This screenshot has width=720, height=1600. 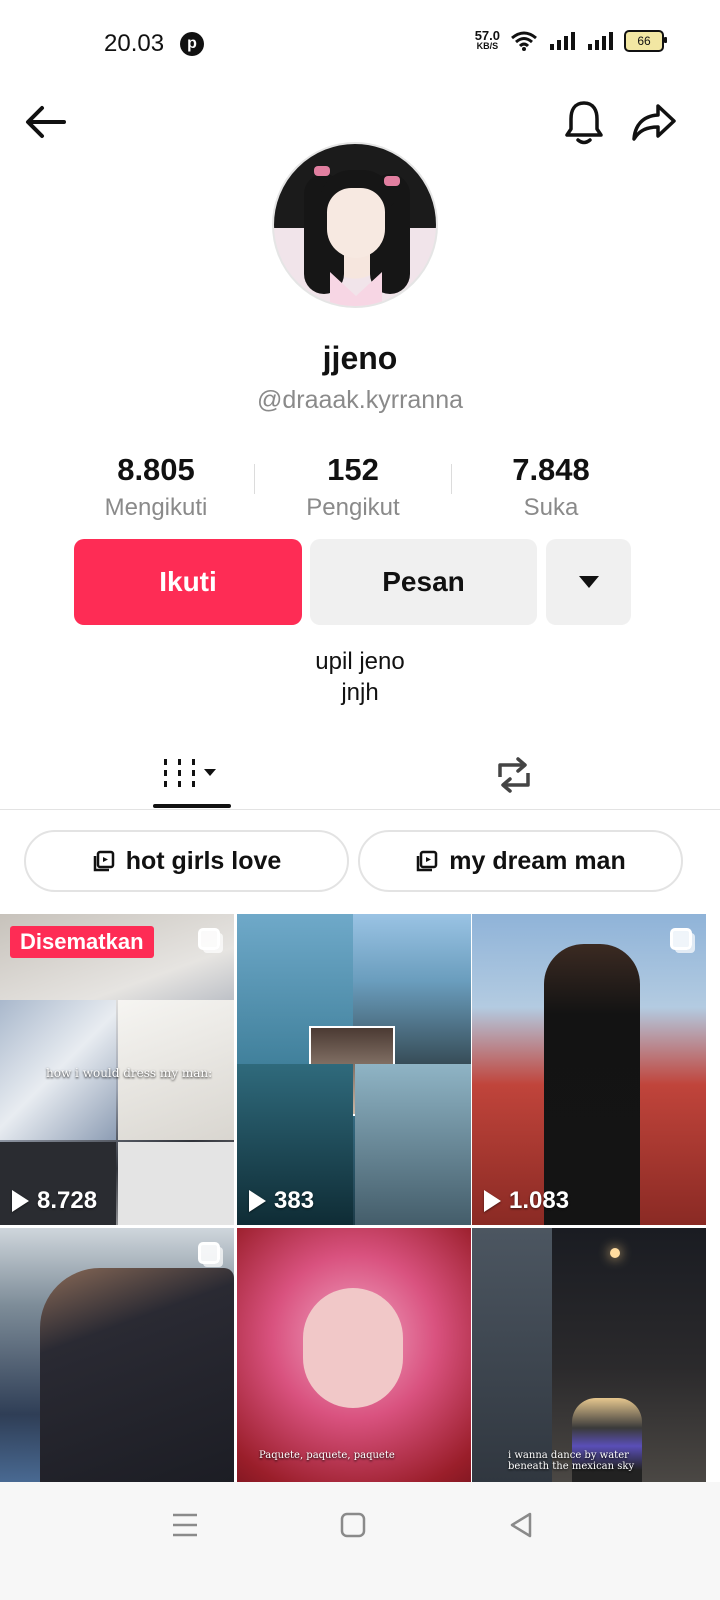 I want to click on battery-level: 66, so click(x=644, y=41).